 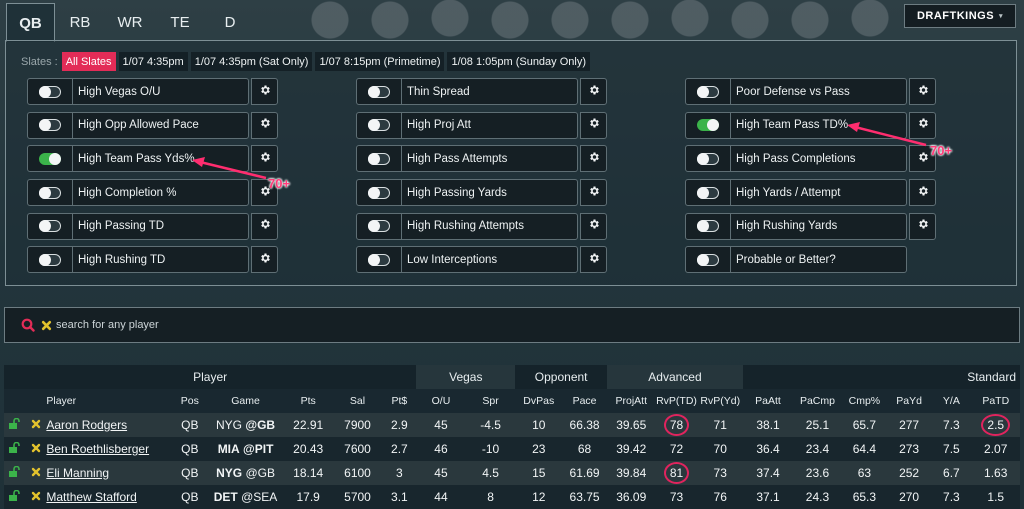 I want to click on column-header: Pos, so click(x=190, y=401).